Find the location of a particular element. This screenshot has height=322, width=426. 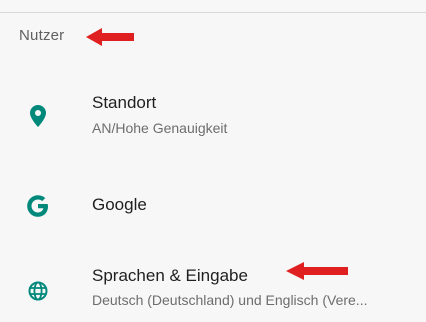

section-header-users: Nutzer is located at coordinates (42, 35).